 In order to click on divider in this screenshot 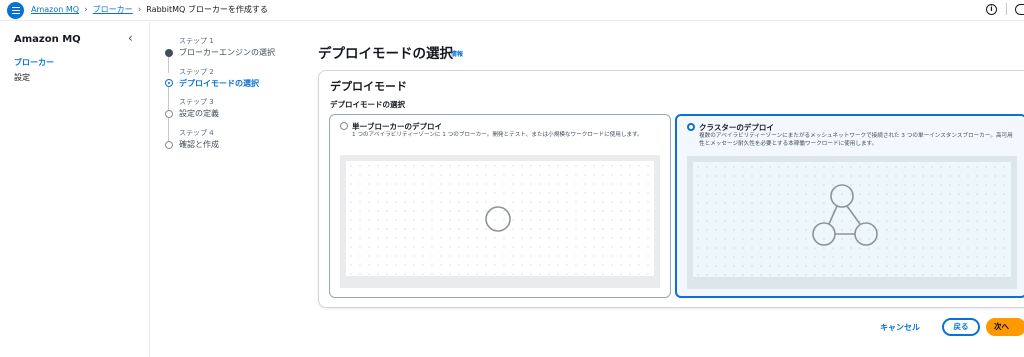, I will do `click(1006, 9)`.